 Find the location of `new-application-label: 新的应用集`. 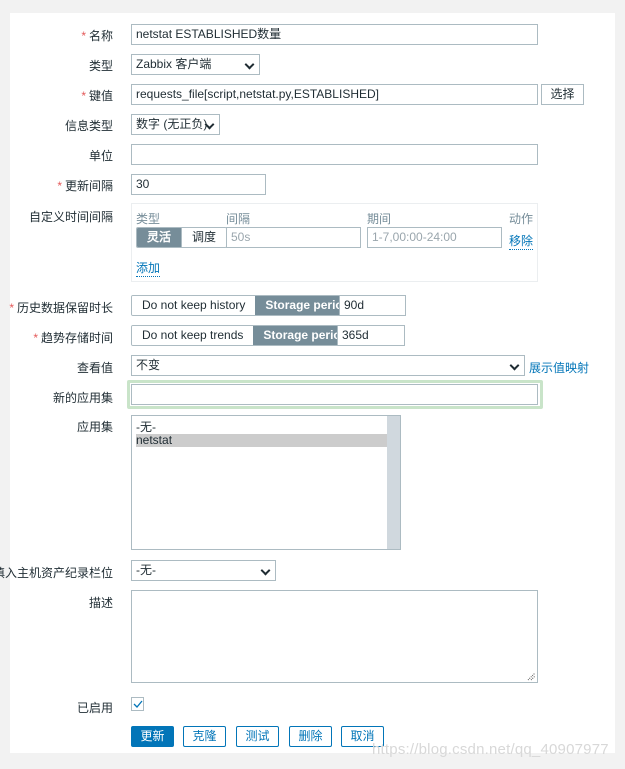

new-application-label: 新的应用集 is located at coordinates (82, 398).